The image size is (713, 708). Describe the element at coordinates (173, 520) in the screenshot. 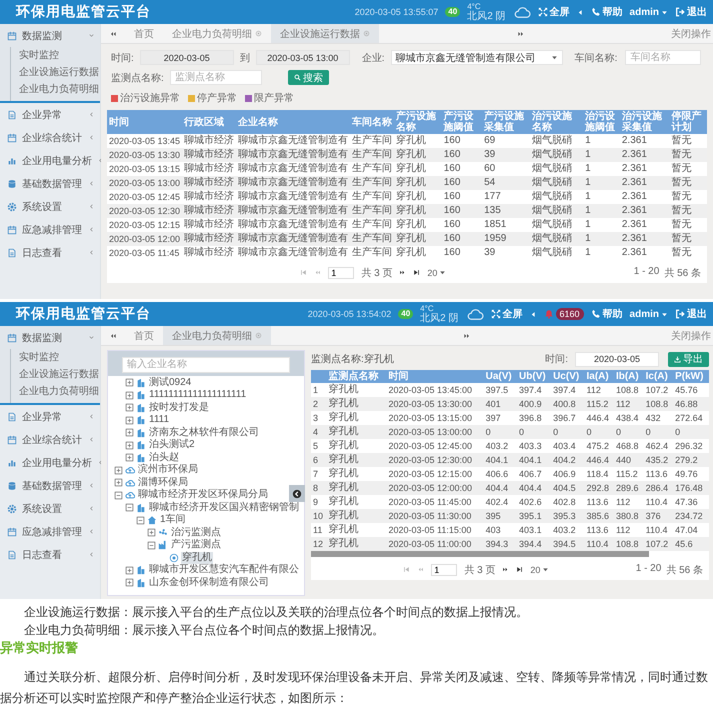

I see `tree-item: 1车间` at that location.